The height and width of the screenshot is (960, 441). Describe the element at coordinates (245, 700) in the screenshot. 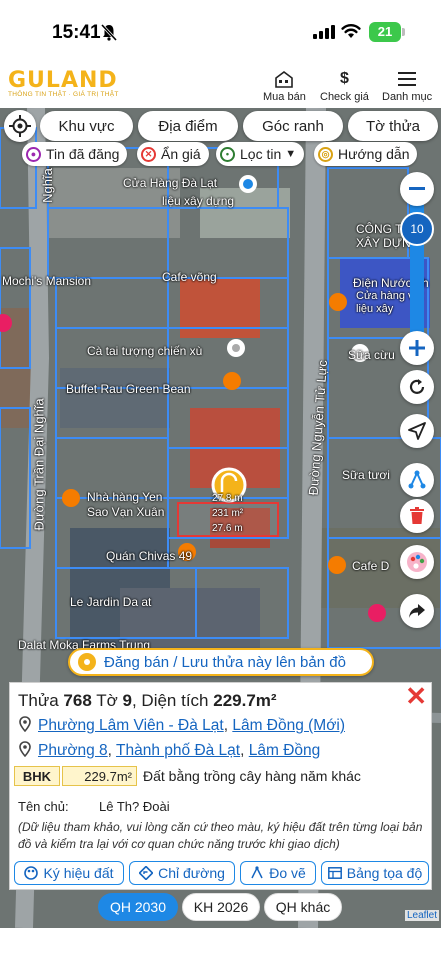

I see `parcel-area: 229.7m²` at that location.